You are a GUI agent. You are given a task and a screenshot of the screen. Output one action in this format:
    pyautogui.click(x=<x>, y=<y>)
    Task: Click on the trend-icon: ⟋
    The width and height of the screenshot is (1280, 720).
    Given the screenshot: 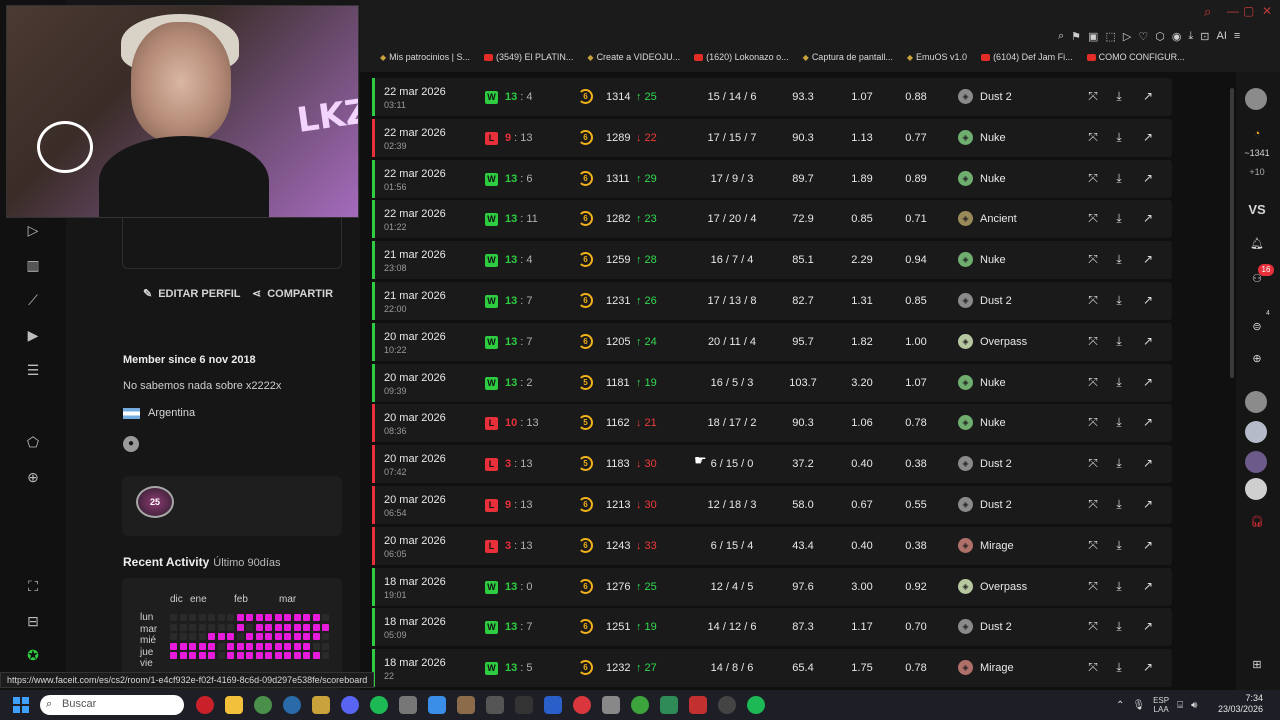 What is the action you would take?
    pyautogui.click(x=33, y=300)
    